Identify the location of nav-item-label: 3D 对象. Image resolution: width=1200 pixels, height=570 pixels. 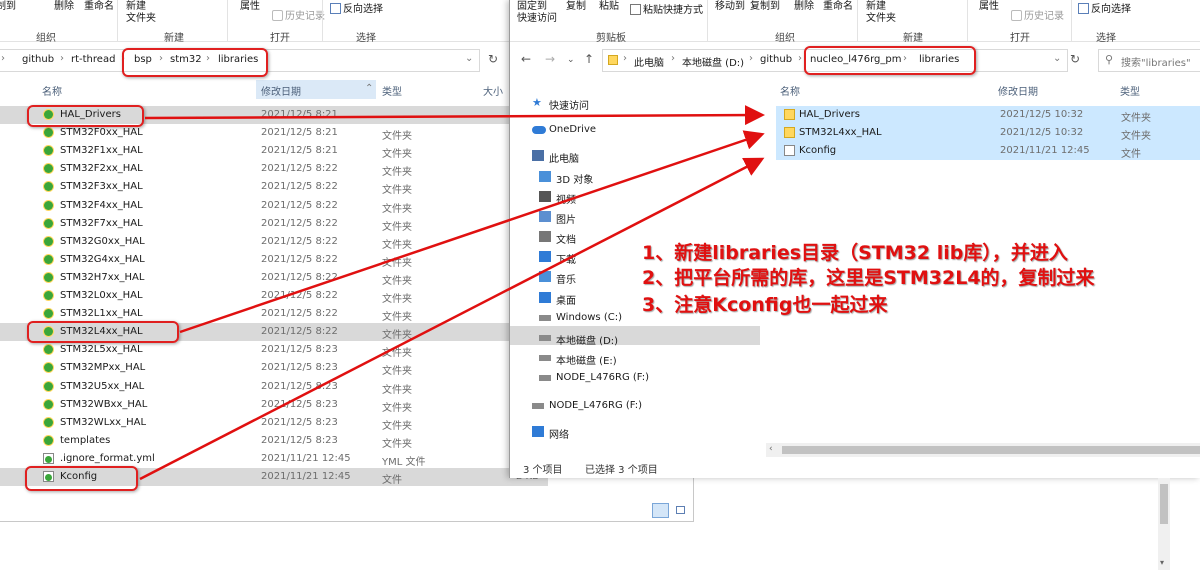
(575, 180).